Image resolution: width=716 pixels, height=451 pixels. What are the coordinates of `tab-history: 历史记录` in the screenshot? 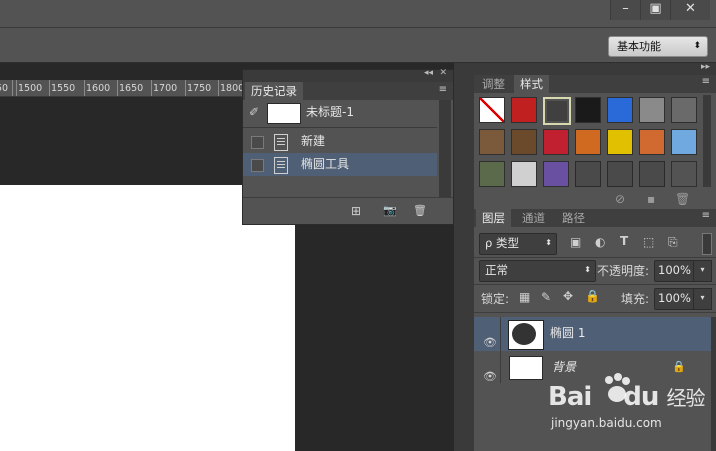 It's located at (274, 91).